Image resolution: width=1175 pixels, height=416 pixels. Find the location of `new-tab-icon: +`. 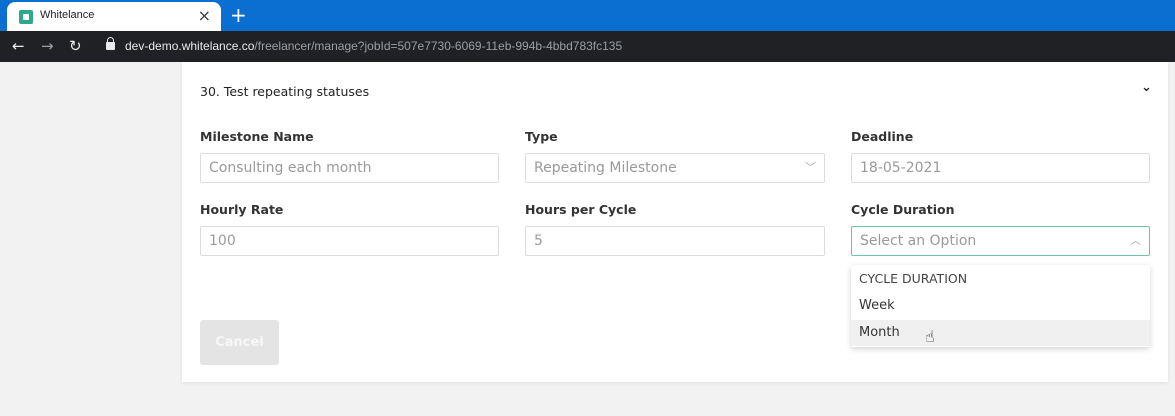

new-tab-icon: + is located at coordinates (238, 15).